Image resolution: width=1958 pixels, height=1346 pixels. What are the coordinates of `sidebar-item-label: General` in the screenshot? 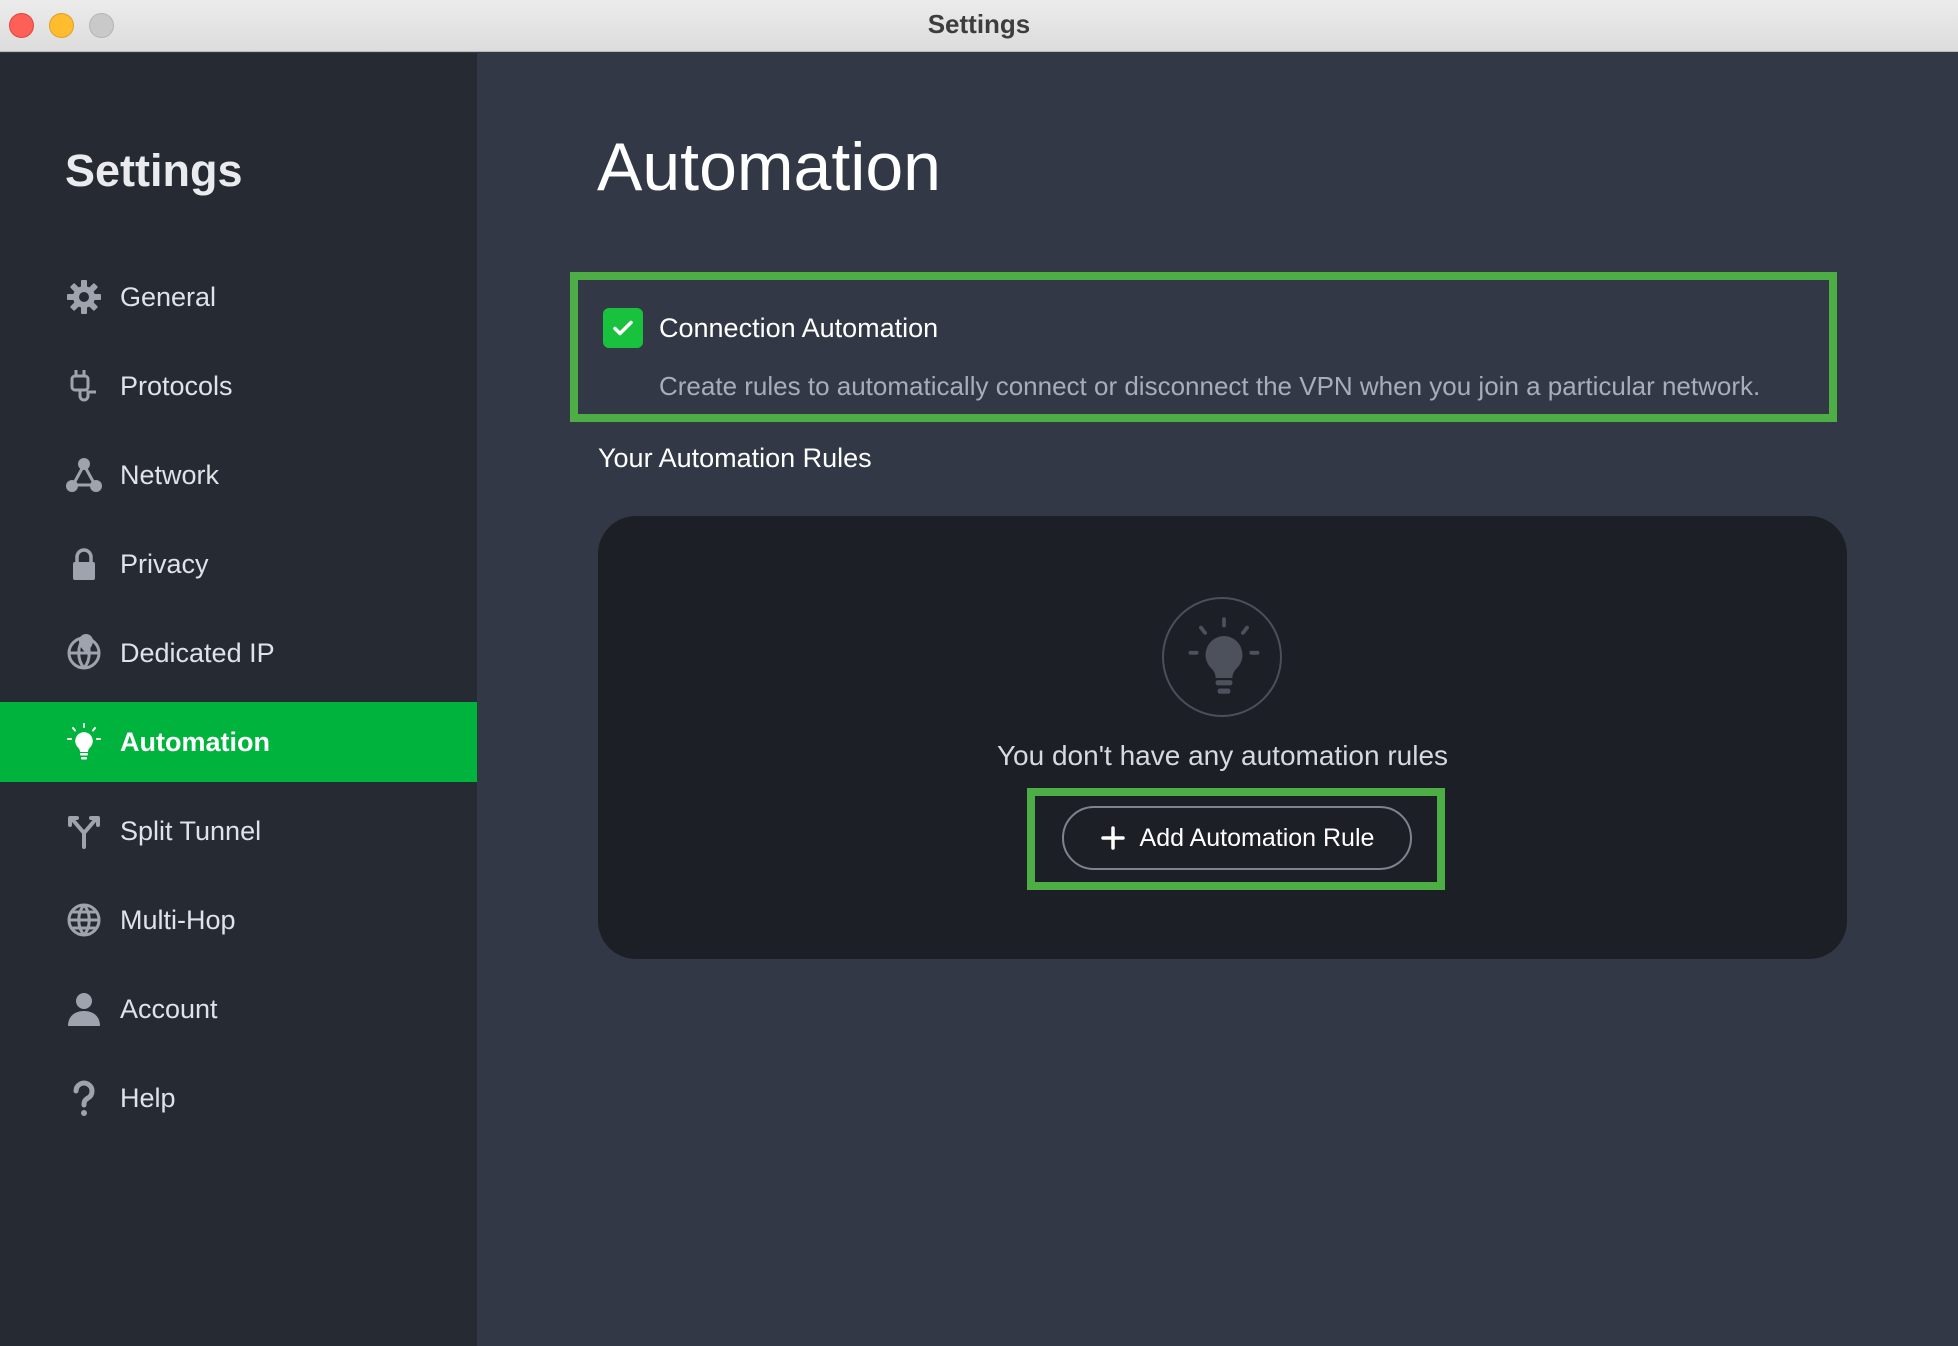 It's located at (168, 296).